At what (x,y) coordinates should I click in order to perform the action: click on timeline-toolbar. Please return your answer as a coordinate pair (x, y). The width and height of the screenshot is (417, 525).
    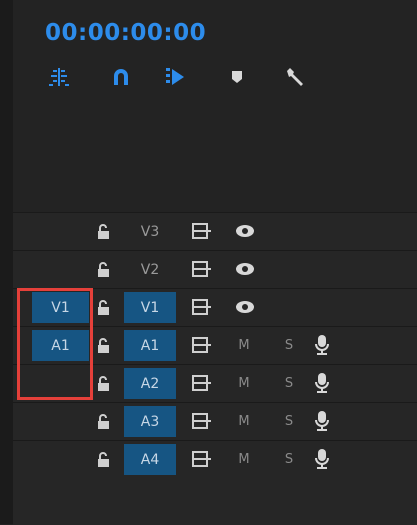
    Looking at the image, I should click on (215, 77).